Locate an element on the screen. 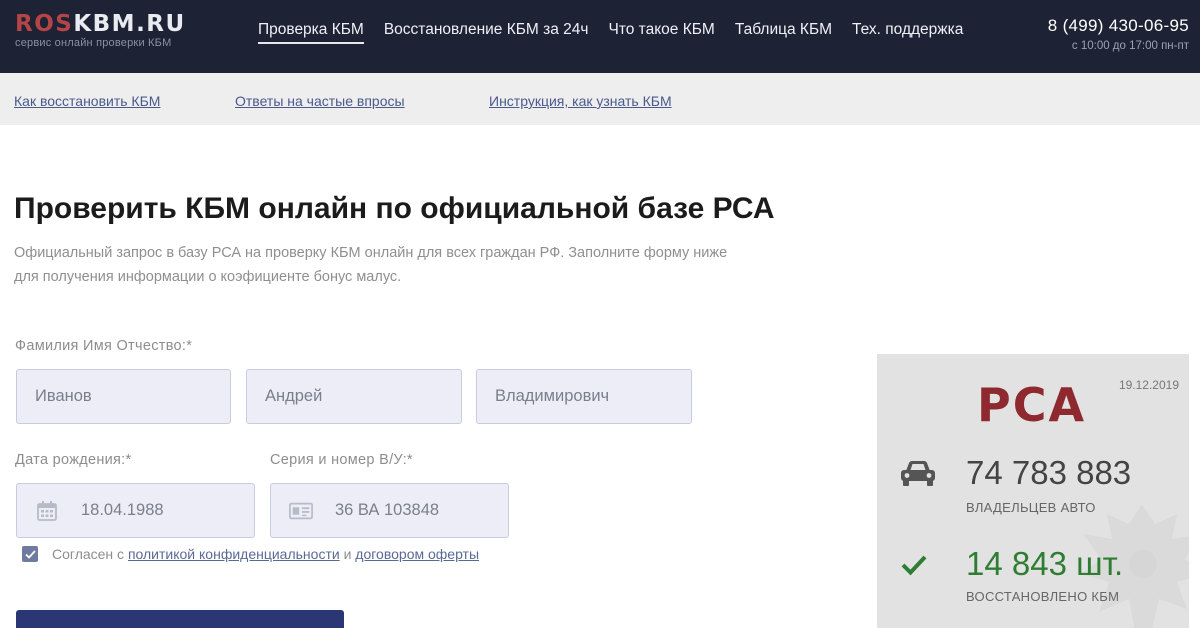  check-icon is located at coordinates (914, 567).